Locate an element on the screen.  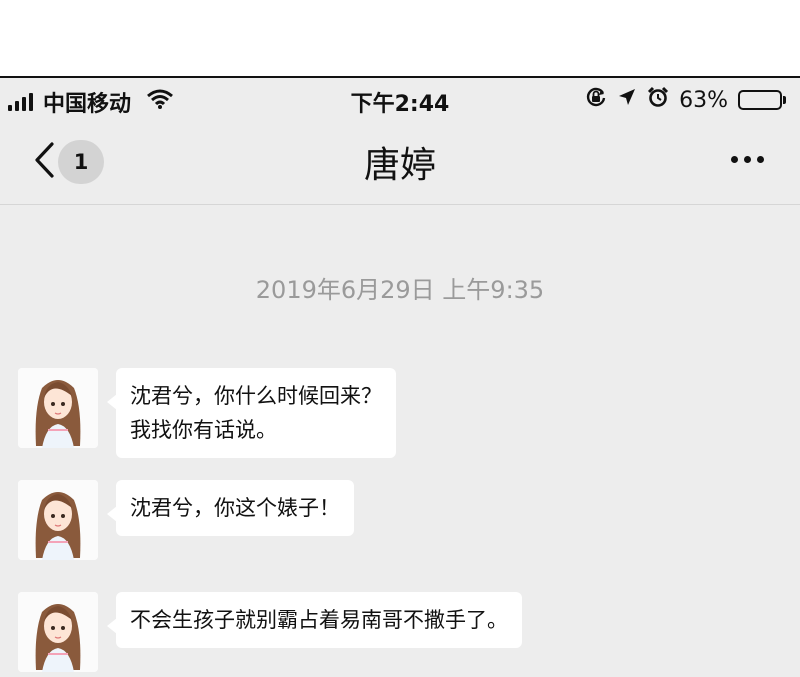
message-bubble: 不会生孩子就别霸占着易南哥不撒手了。 is located at coordinates (314, 620).